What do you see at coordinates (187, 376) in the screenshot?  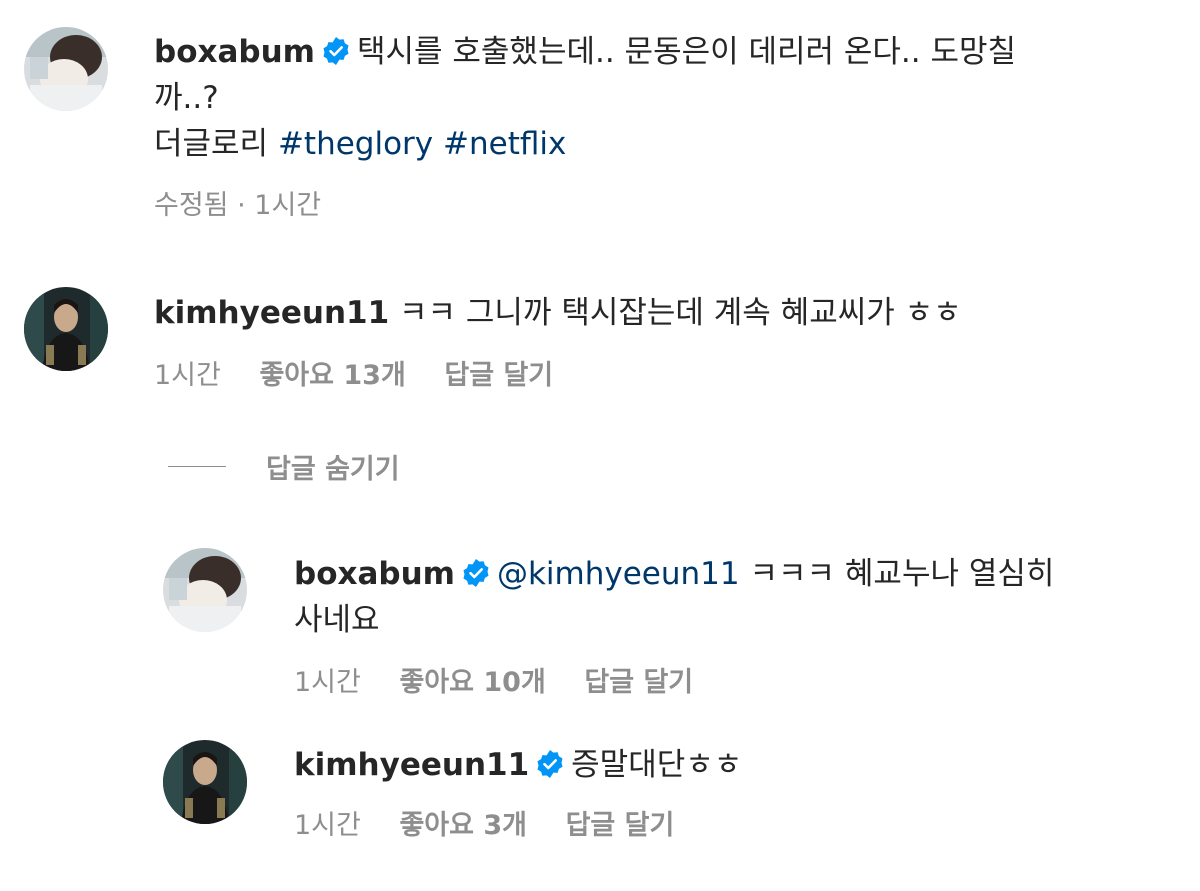 I see `comment-time: 1시간` at bounding box center [187, 376].